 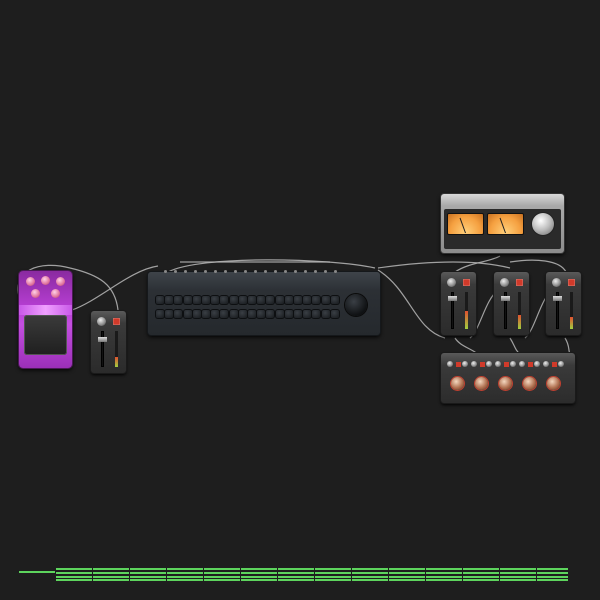 I want to click on vu-gain-knob-icon, so click(x=543, y=224).